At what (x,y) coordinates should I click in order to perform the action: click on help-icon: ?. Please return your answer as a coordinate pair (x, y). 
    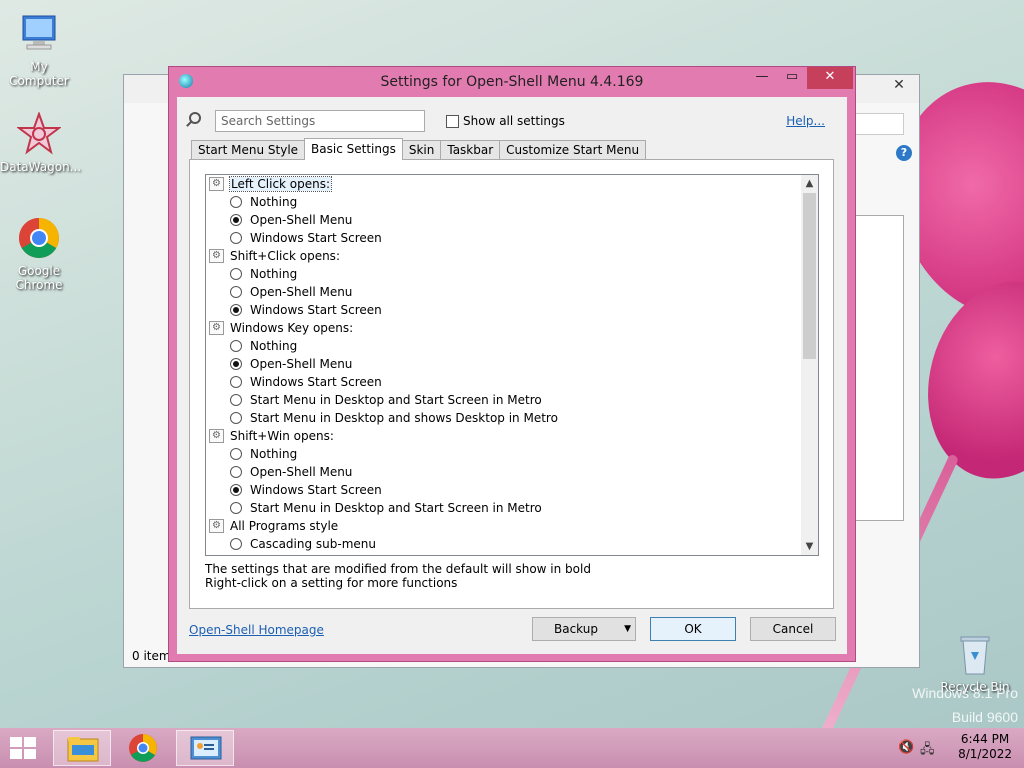
    Looking at the image, I should click on (904, 153).